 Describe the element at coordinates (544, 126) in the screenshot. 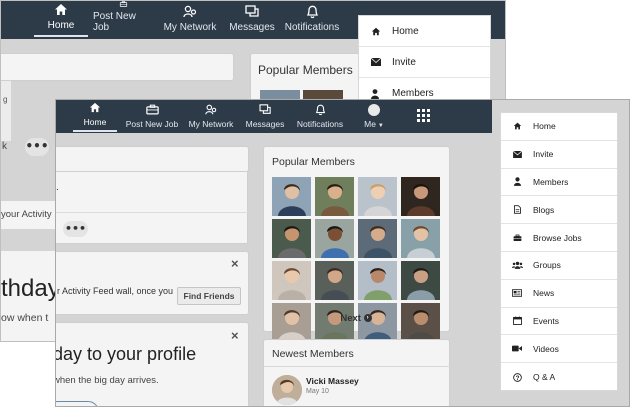

I see `front-menu-label: Home` at that location.